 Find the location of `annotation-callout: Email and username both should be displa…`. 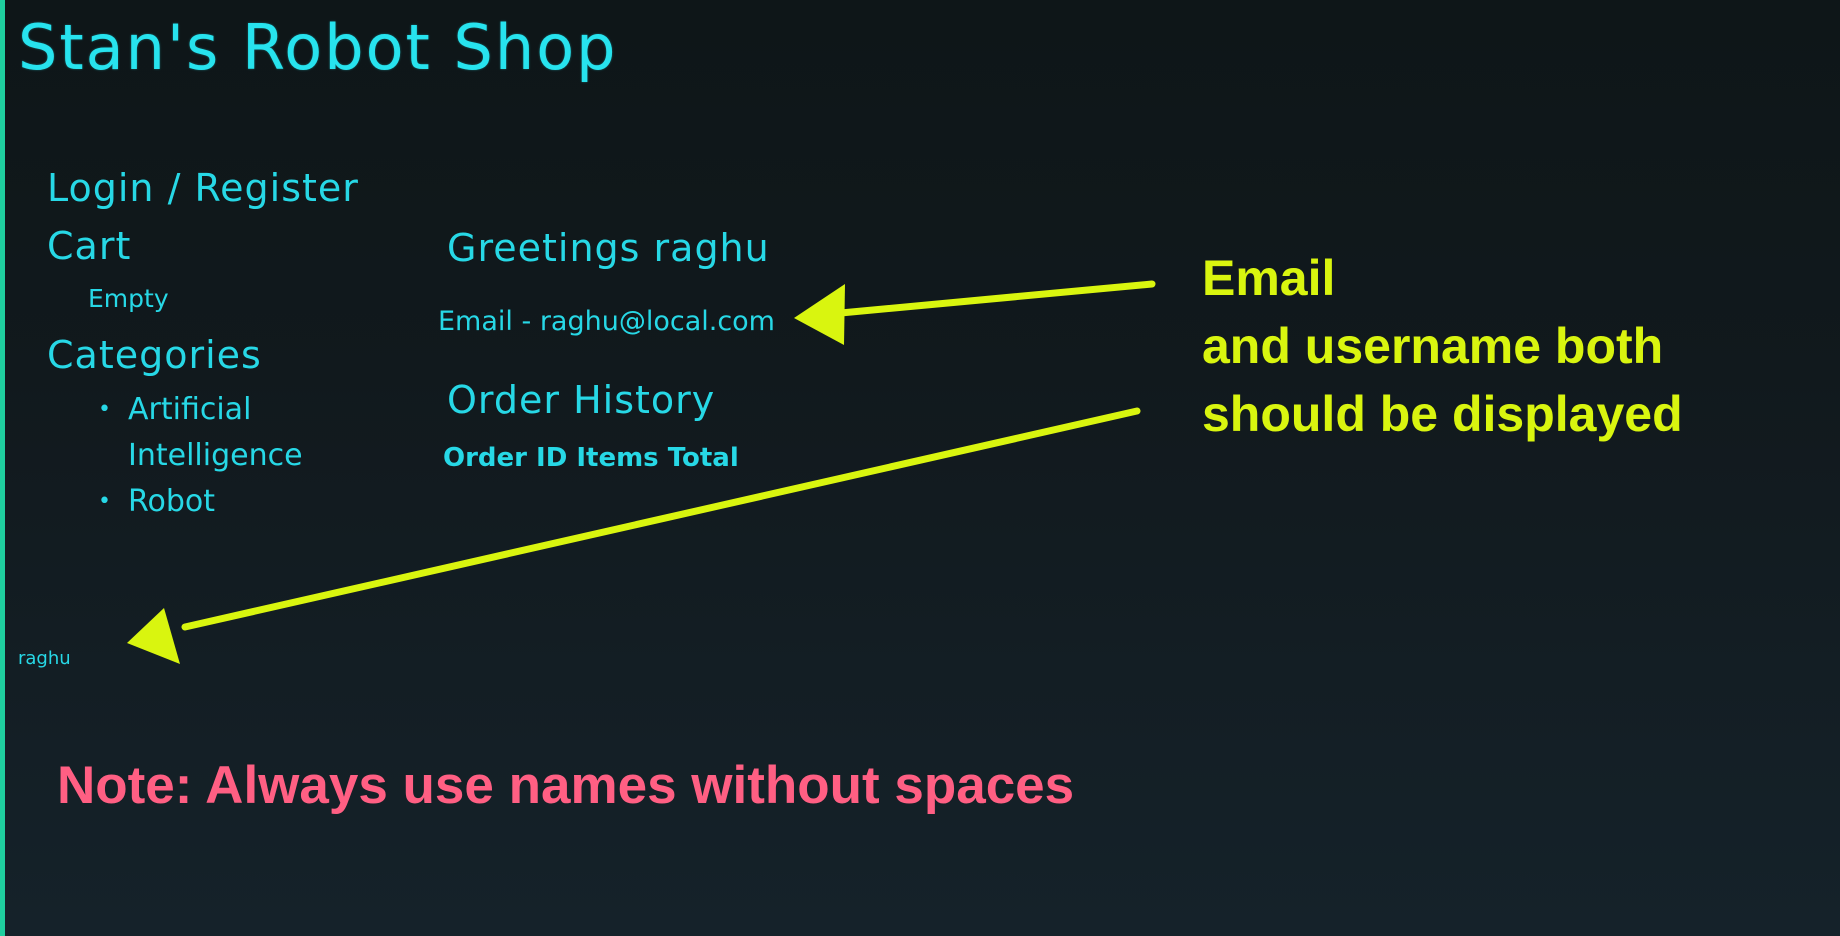

annotation-callout: Email and username both should be displa… is located at coordinates (1442, 346).